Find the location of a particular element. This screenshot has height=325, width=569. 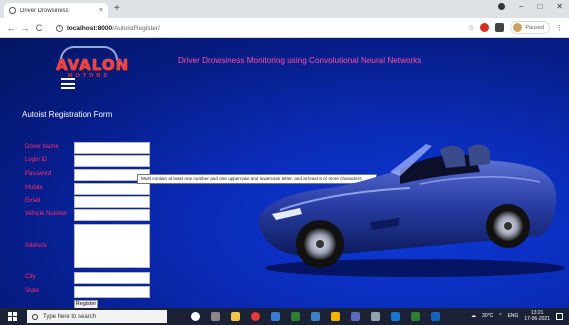

close-window-button: ✕ is located at coordinates (559, 6).